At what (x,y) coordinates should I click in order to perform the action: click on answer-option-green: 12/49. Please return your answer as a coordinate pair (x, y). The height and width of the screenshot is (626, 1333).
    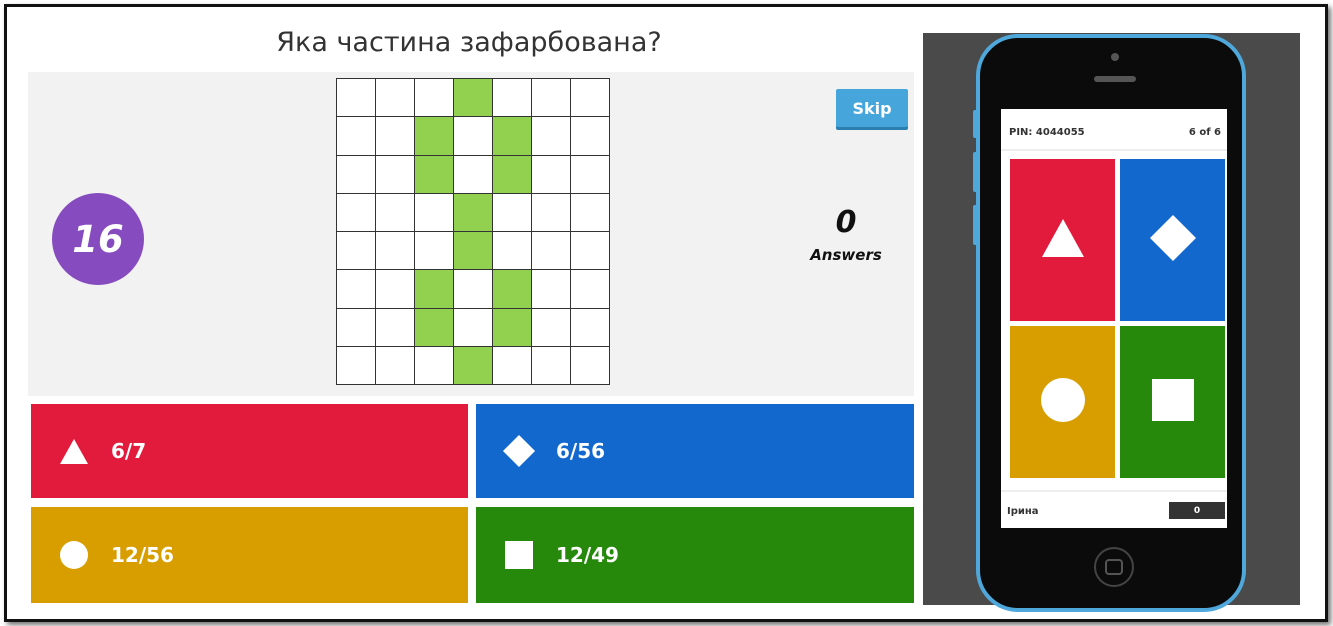
    Looking at the image, I should click on (695, 555).